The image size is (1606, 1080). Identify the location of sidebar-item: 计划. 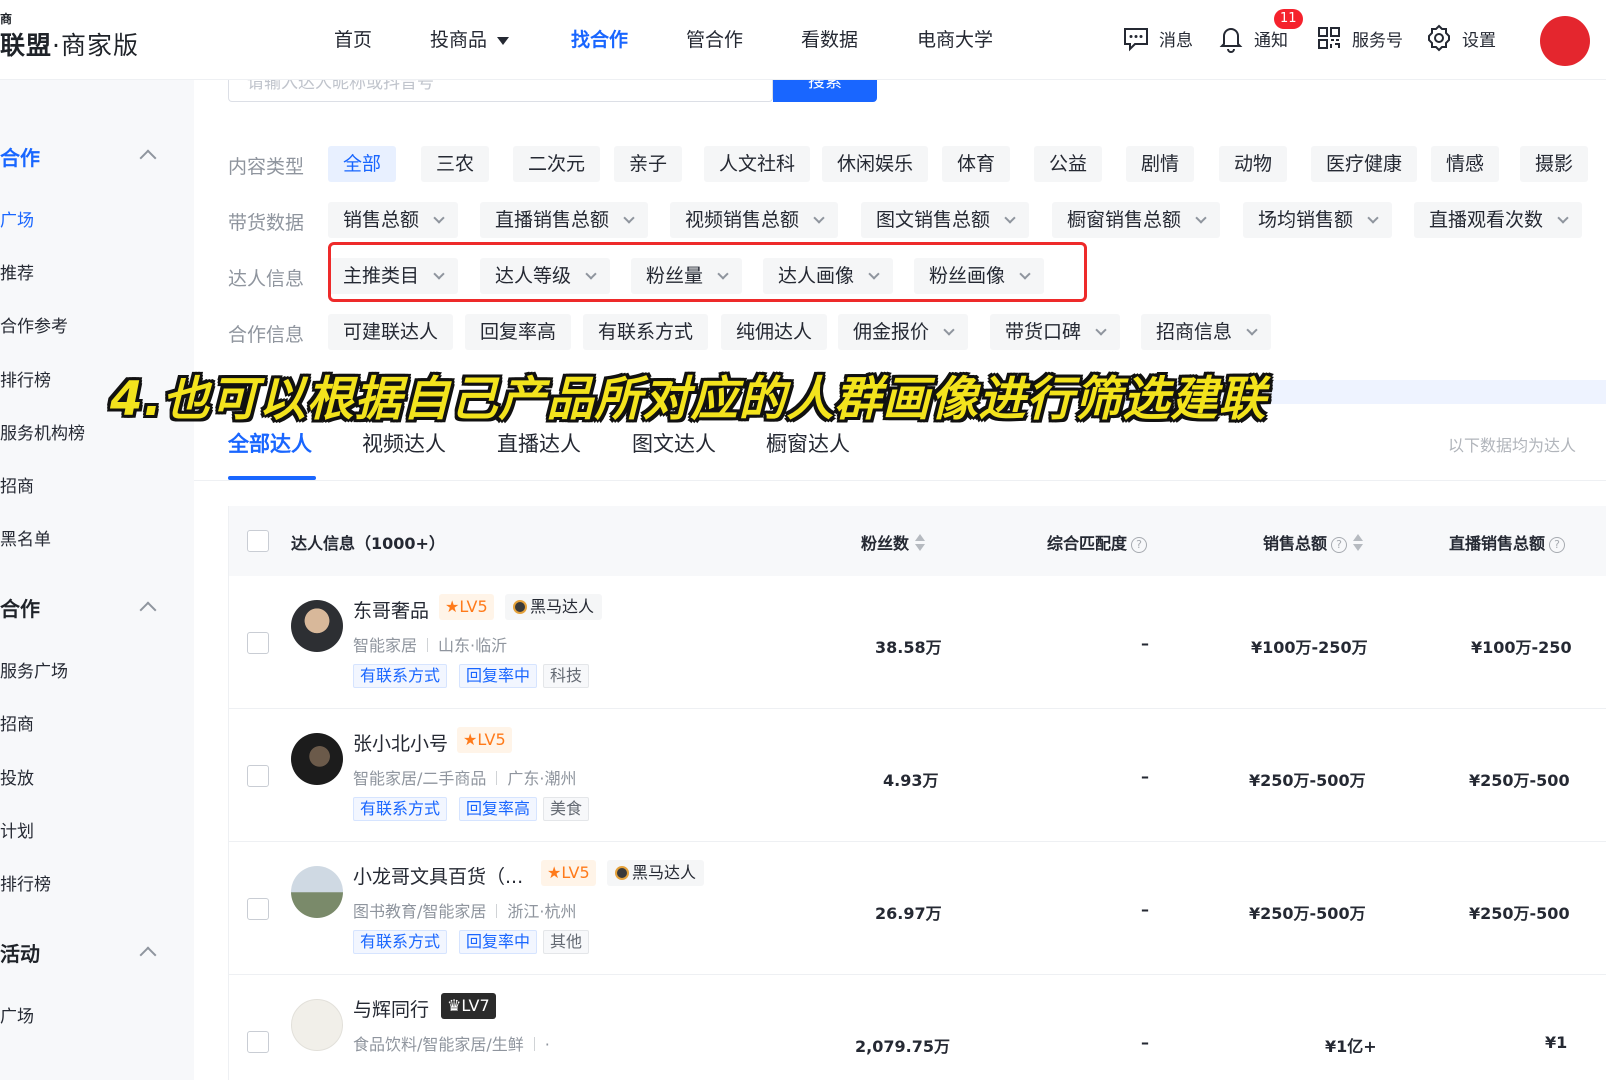
(17, 829).